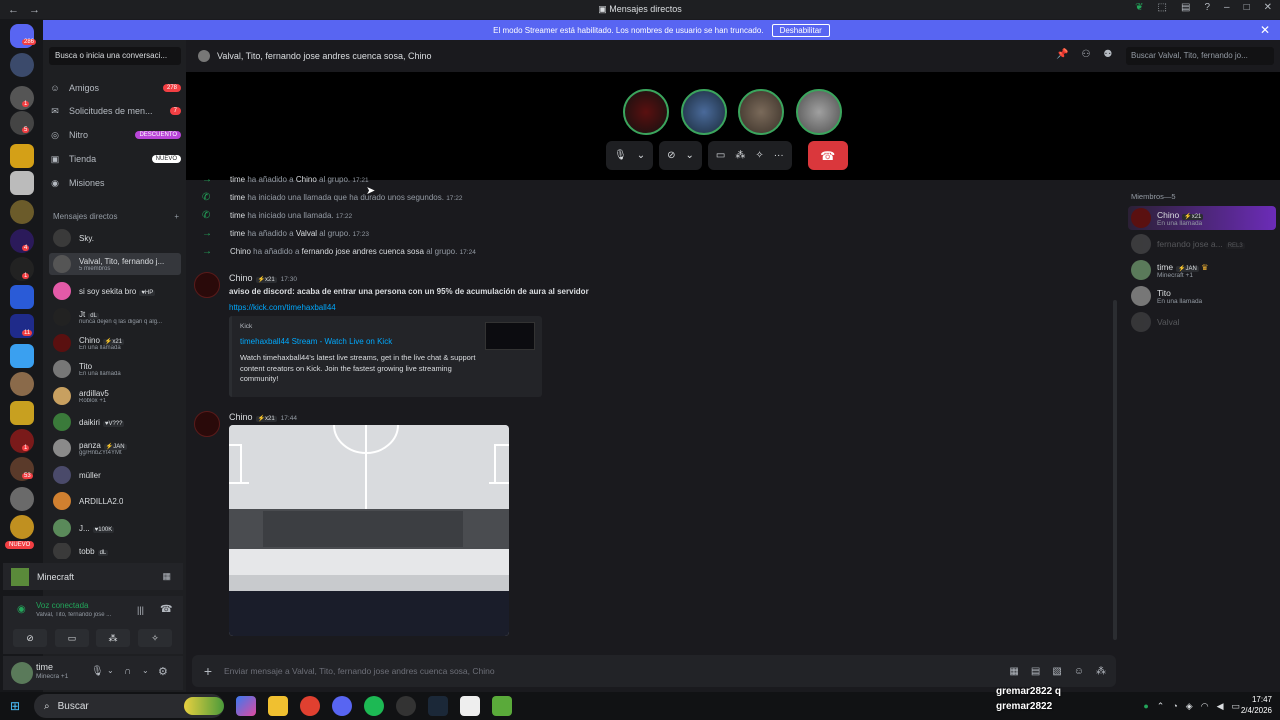  Describe the element at coordinates (1185, 7) in the screenshot. I see `inbox-icon: ▤` at that location.